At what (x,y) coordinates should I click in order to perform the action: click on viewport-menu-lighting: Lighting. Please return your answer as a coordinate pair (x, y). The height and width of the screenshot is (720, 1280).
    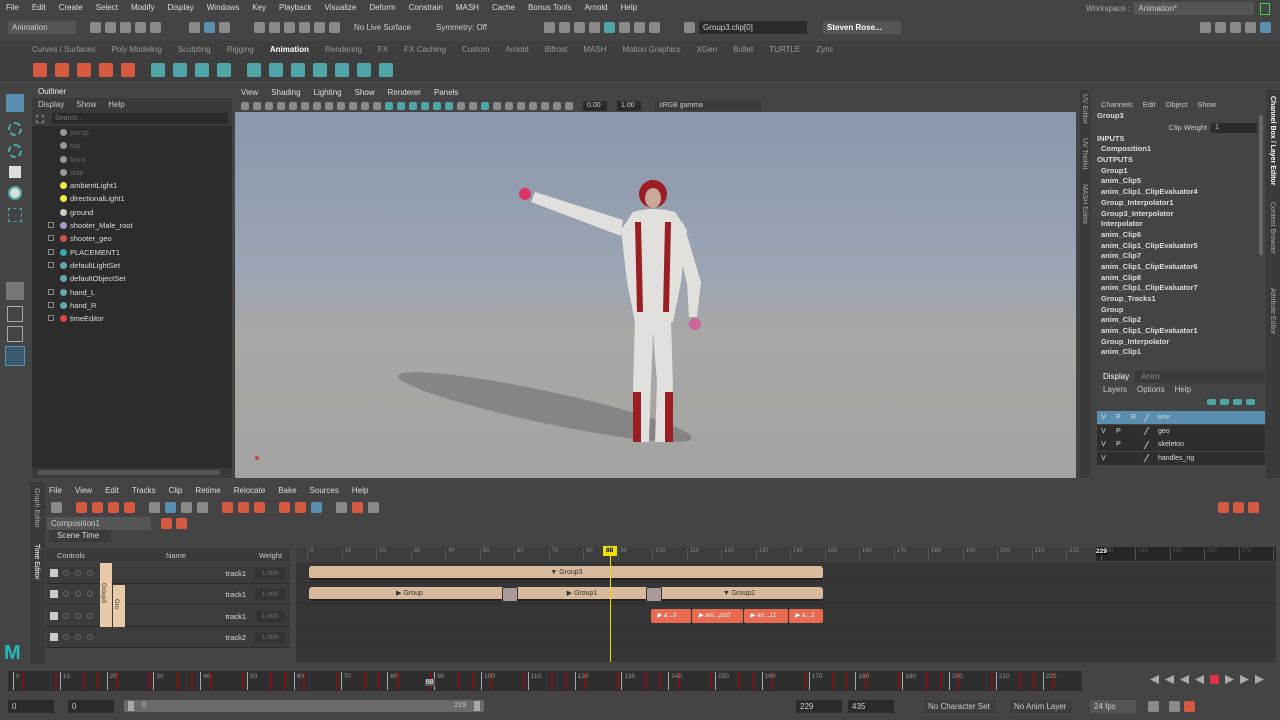
    Looking at the image, I should click on (328, 92).